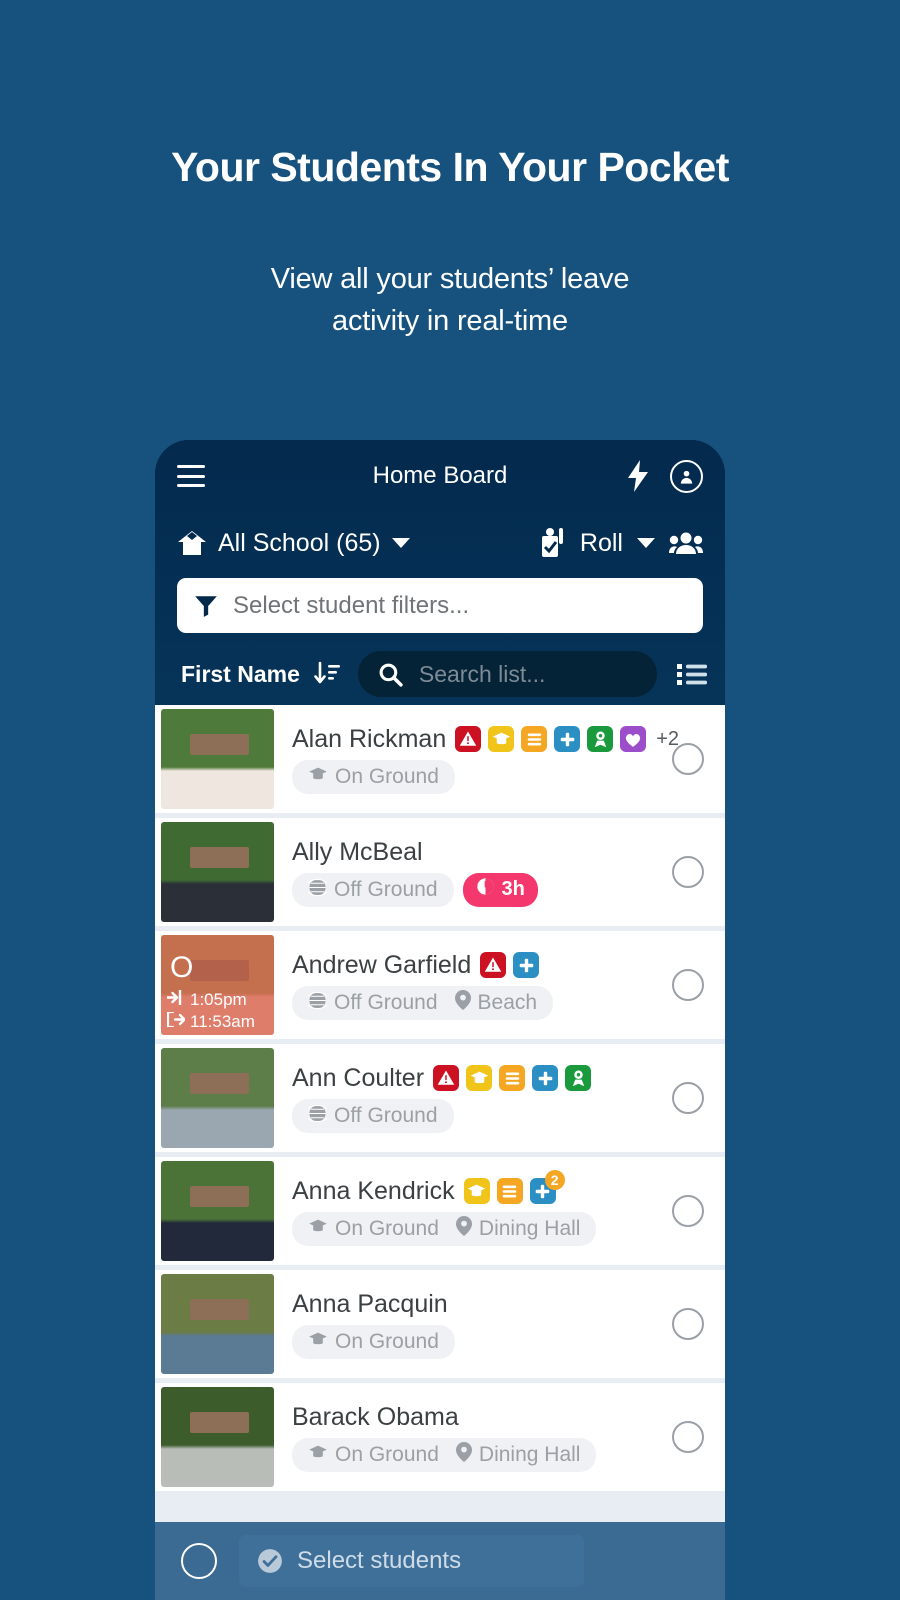 The image size is (900, 1600). Describe the element at coordinates (466, 852) in the screenshot. I see `student-name-line: Ally McBeal` at that location.